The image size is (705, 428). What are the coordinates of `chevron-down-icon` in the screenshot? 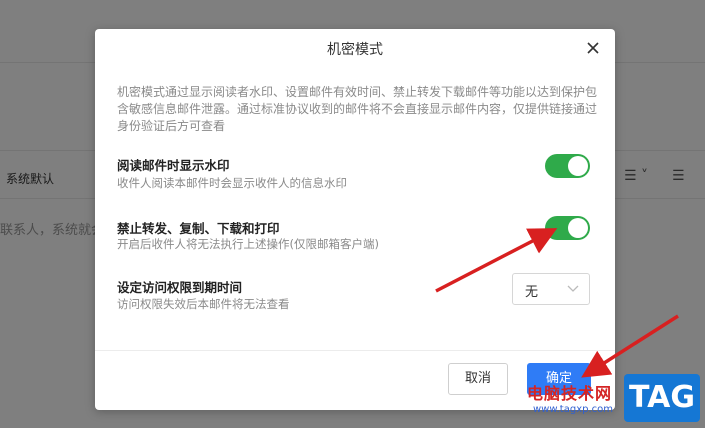 It's located at (573, 288).